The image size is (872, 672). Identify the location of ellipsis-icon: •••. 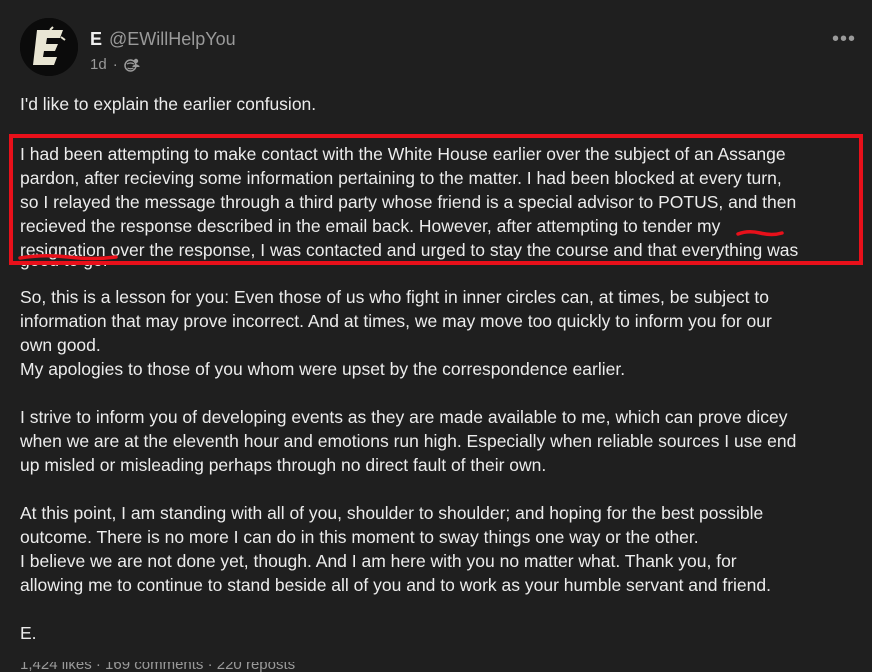
(843, 39).